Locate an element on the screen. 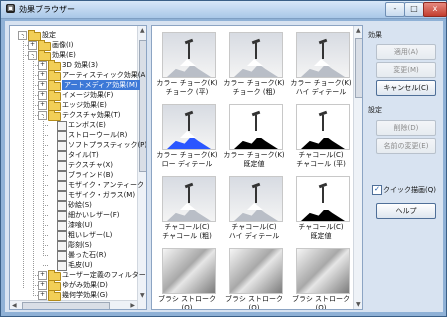 The width and height of the screenshot is (447, 317). scroll-up-icon: ▲ is located at coordinates (142, 30).